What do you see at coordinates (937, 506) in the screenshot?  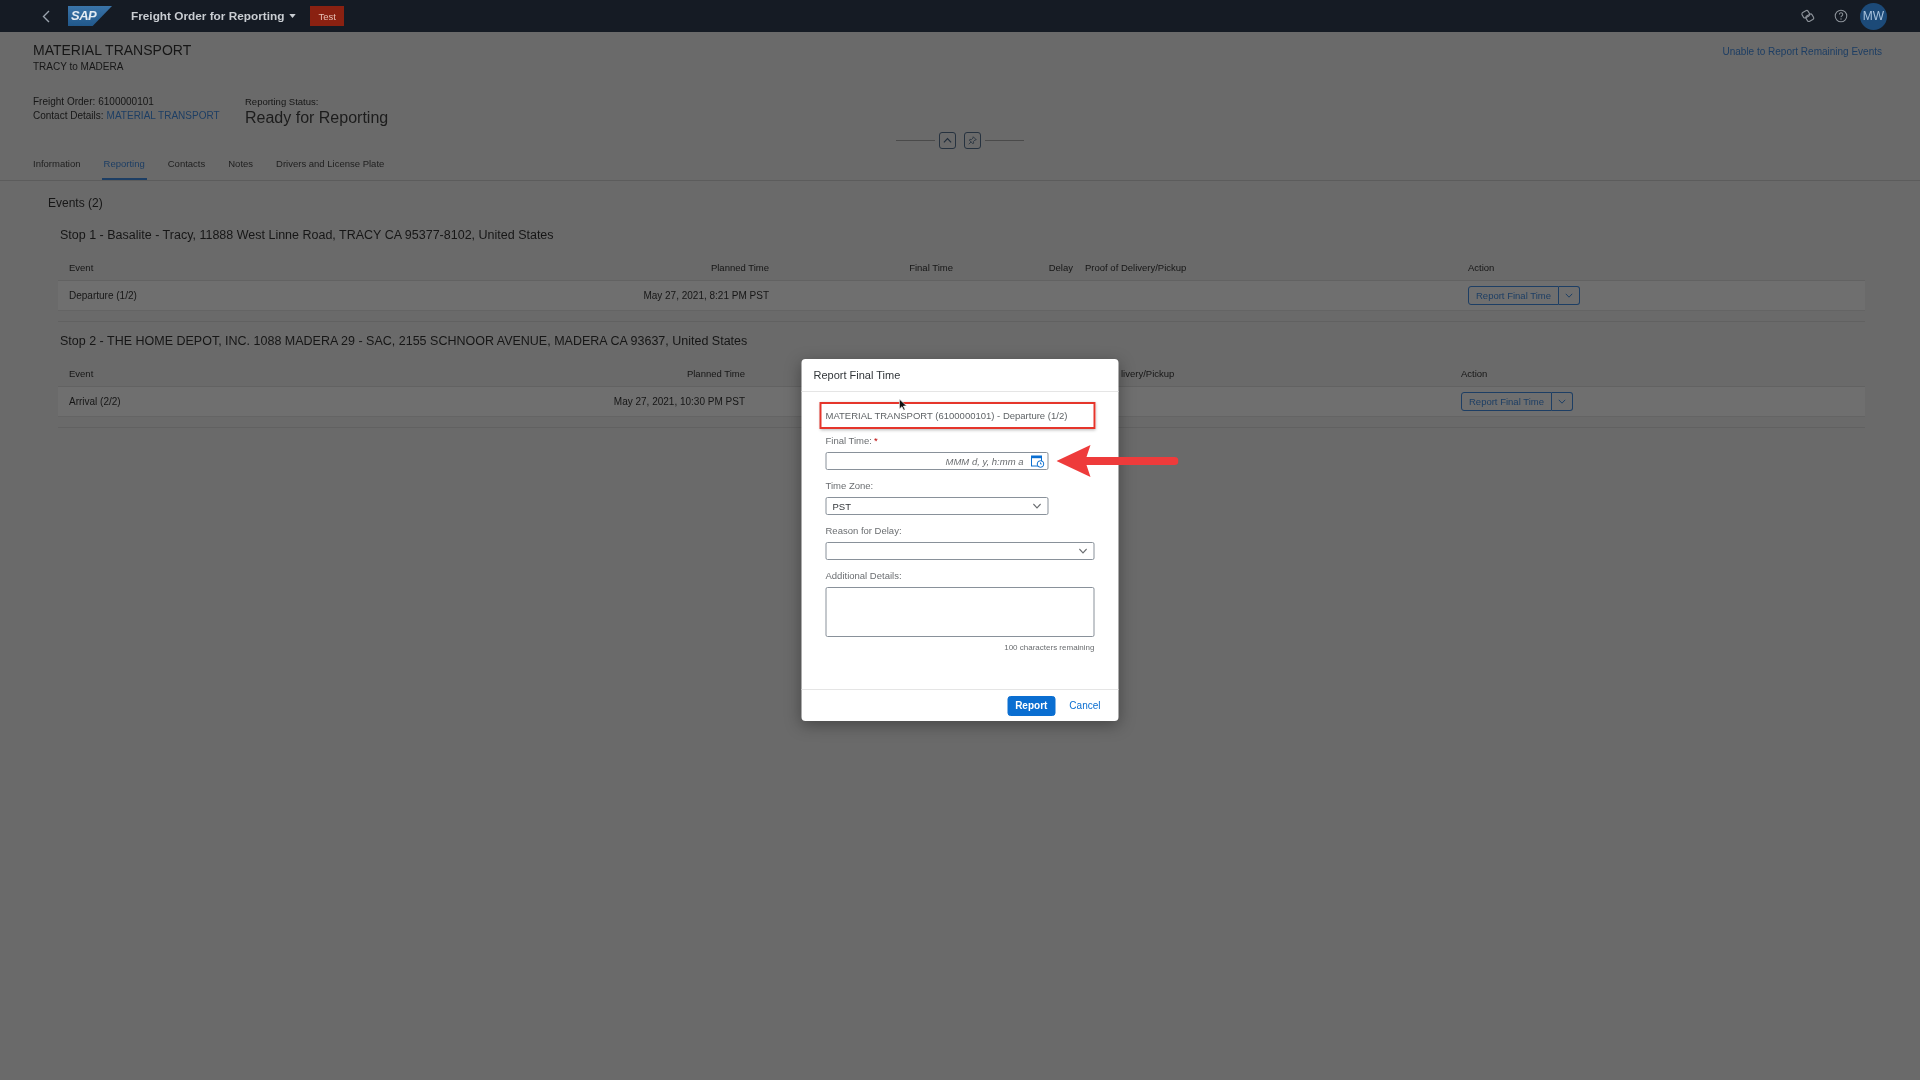 I see `dropdown-field: PST` at bounding box center [937, 506].